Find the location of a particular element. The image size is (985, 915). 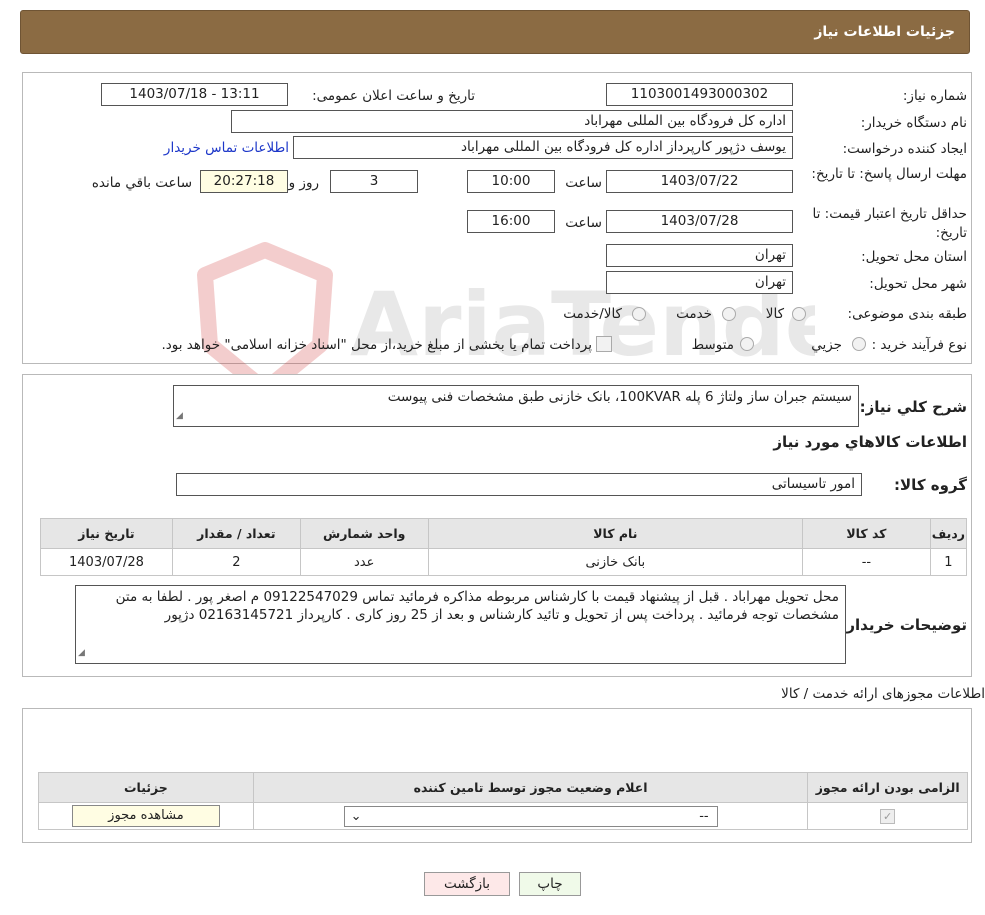

cell-license-details: مشاهده مجوز is located at coordinates (146, 816).